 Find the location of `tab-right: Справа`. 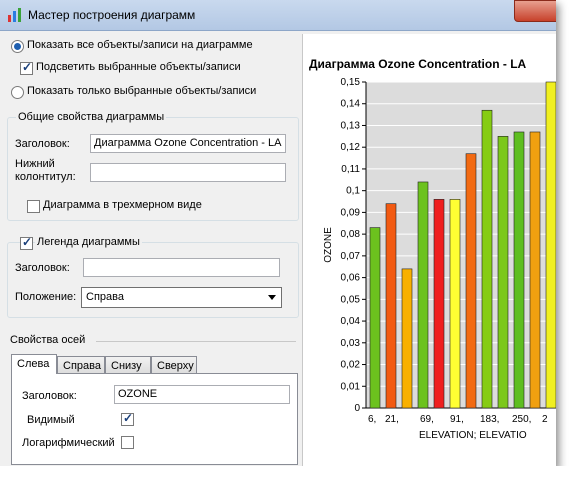

tab-right: Справа is located at coordinates (81, 365).